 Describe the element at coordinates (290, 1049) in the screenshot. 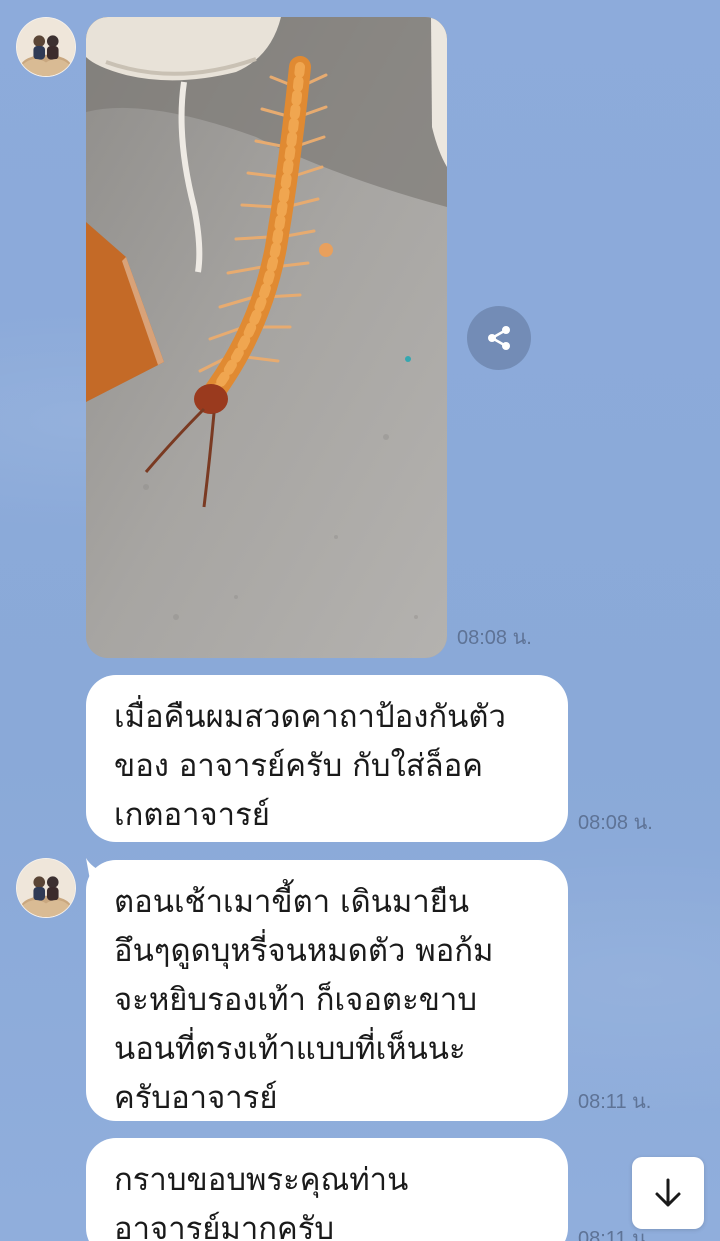

I see `message-text-line: นอนที่ตรงเท้าแบบที่เห็นนะ` at that location.